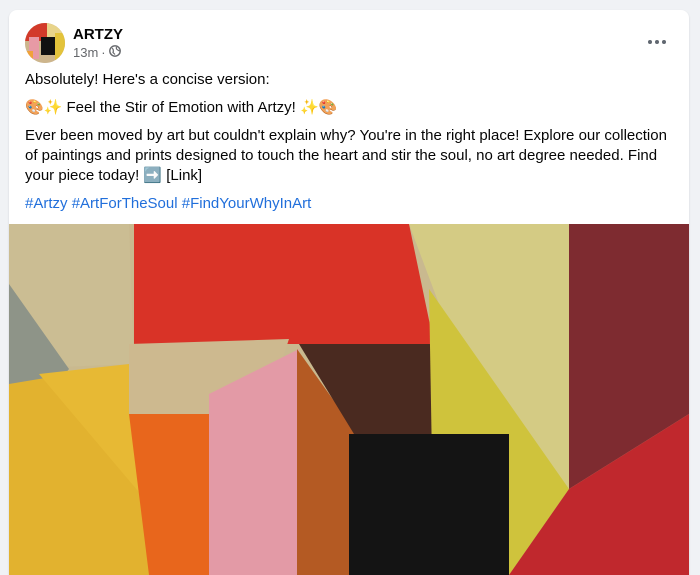 Image resolution: width=700 pixels, height=575 pixels. Describe the element at coordinates (247, 203) in the screenshot. I see `hashtag-findyourwhyinart: #FindYourWhyInArt` at that location.